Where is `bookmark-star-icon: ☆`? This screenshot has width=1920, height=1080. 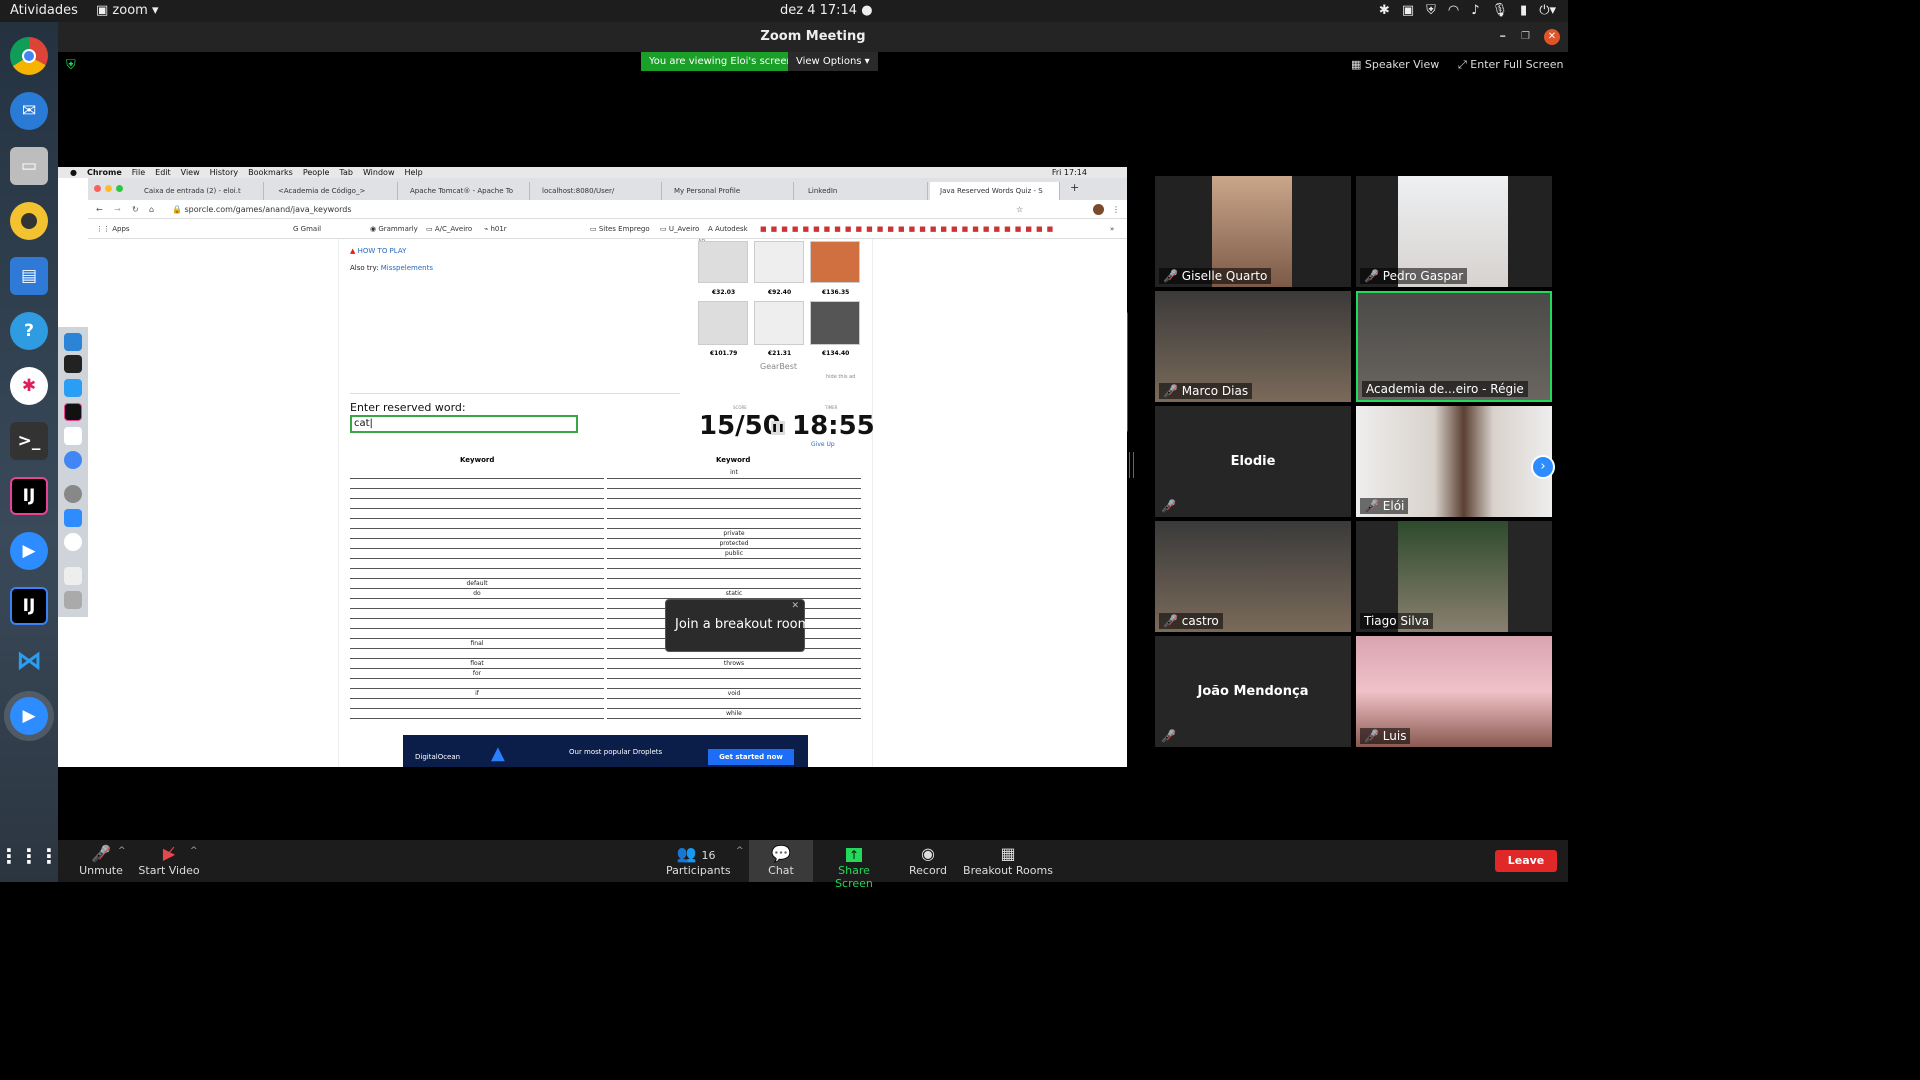
bookmark-star-icon: ☆ is located at coordinates (1019, 209).